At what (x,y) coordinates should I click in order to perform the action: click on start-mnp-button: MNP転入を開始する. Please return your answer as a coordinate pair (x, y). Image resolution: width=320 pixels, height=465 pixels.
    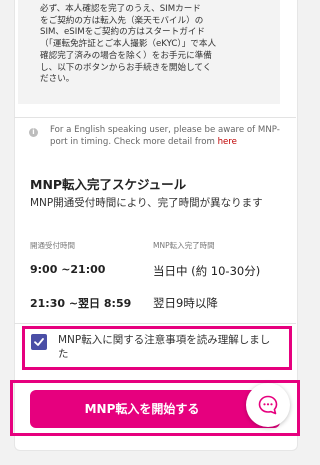
    Looking at the image, I should click on (155, 409).